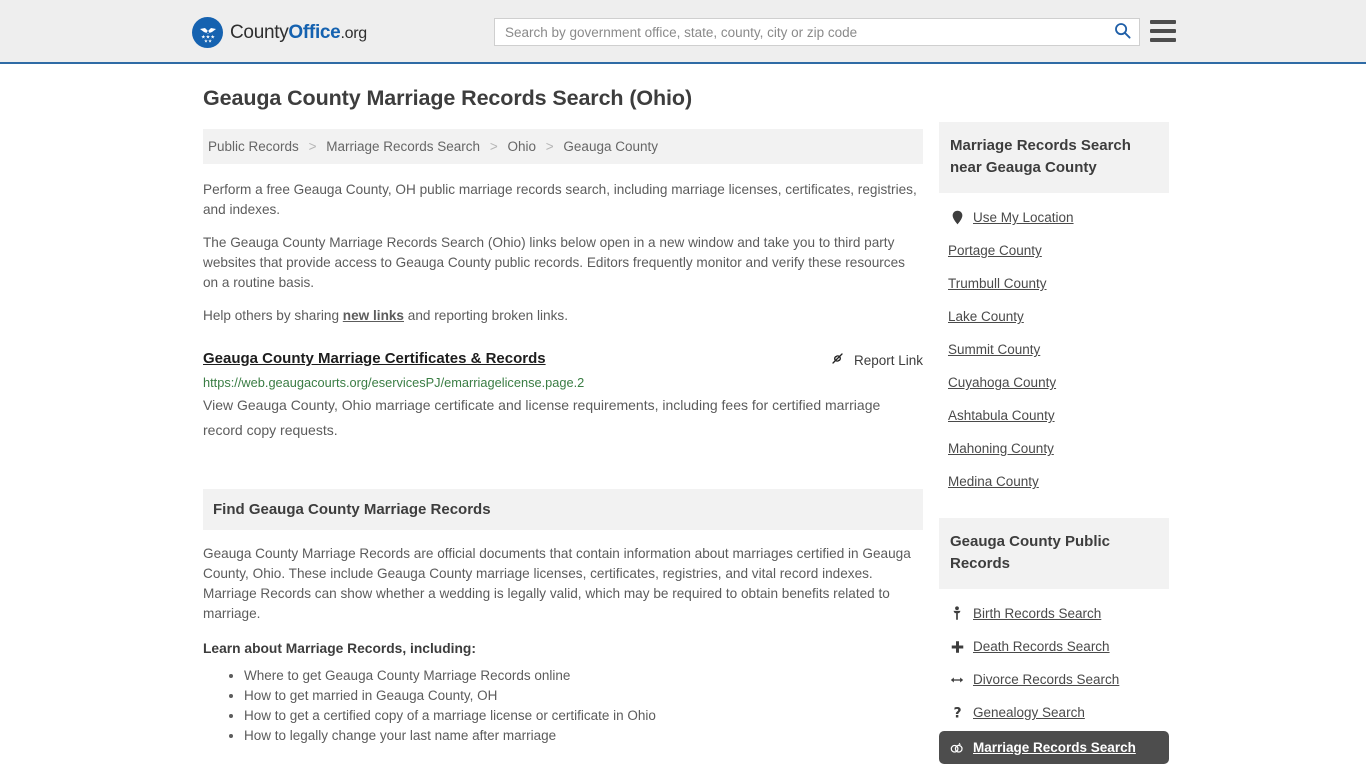 This screenshot has height=768, width=1366. What do you see at coordinates (993, 481) in the screenshot?
I see `sidebar-link-label: Medina County` at bounding box center [993, 481].